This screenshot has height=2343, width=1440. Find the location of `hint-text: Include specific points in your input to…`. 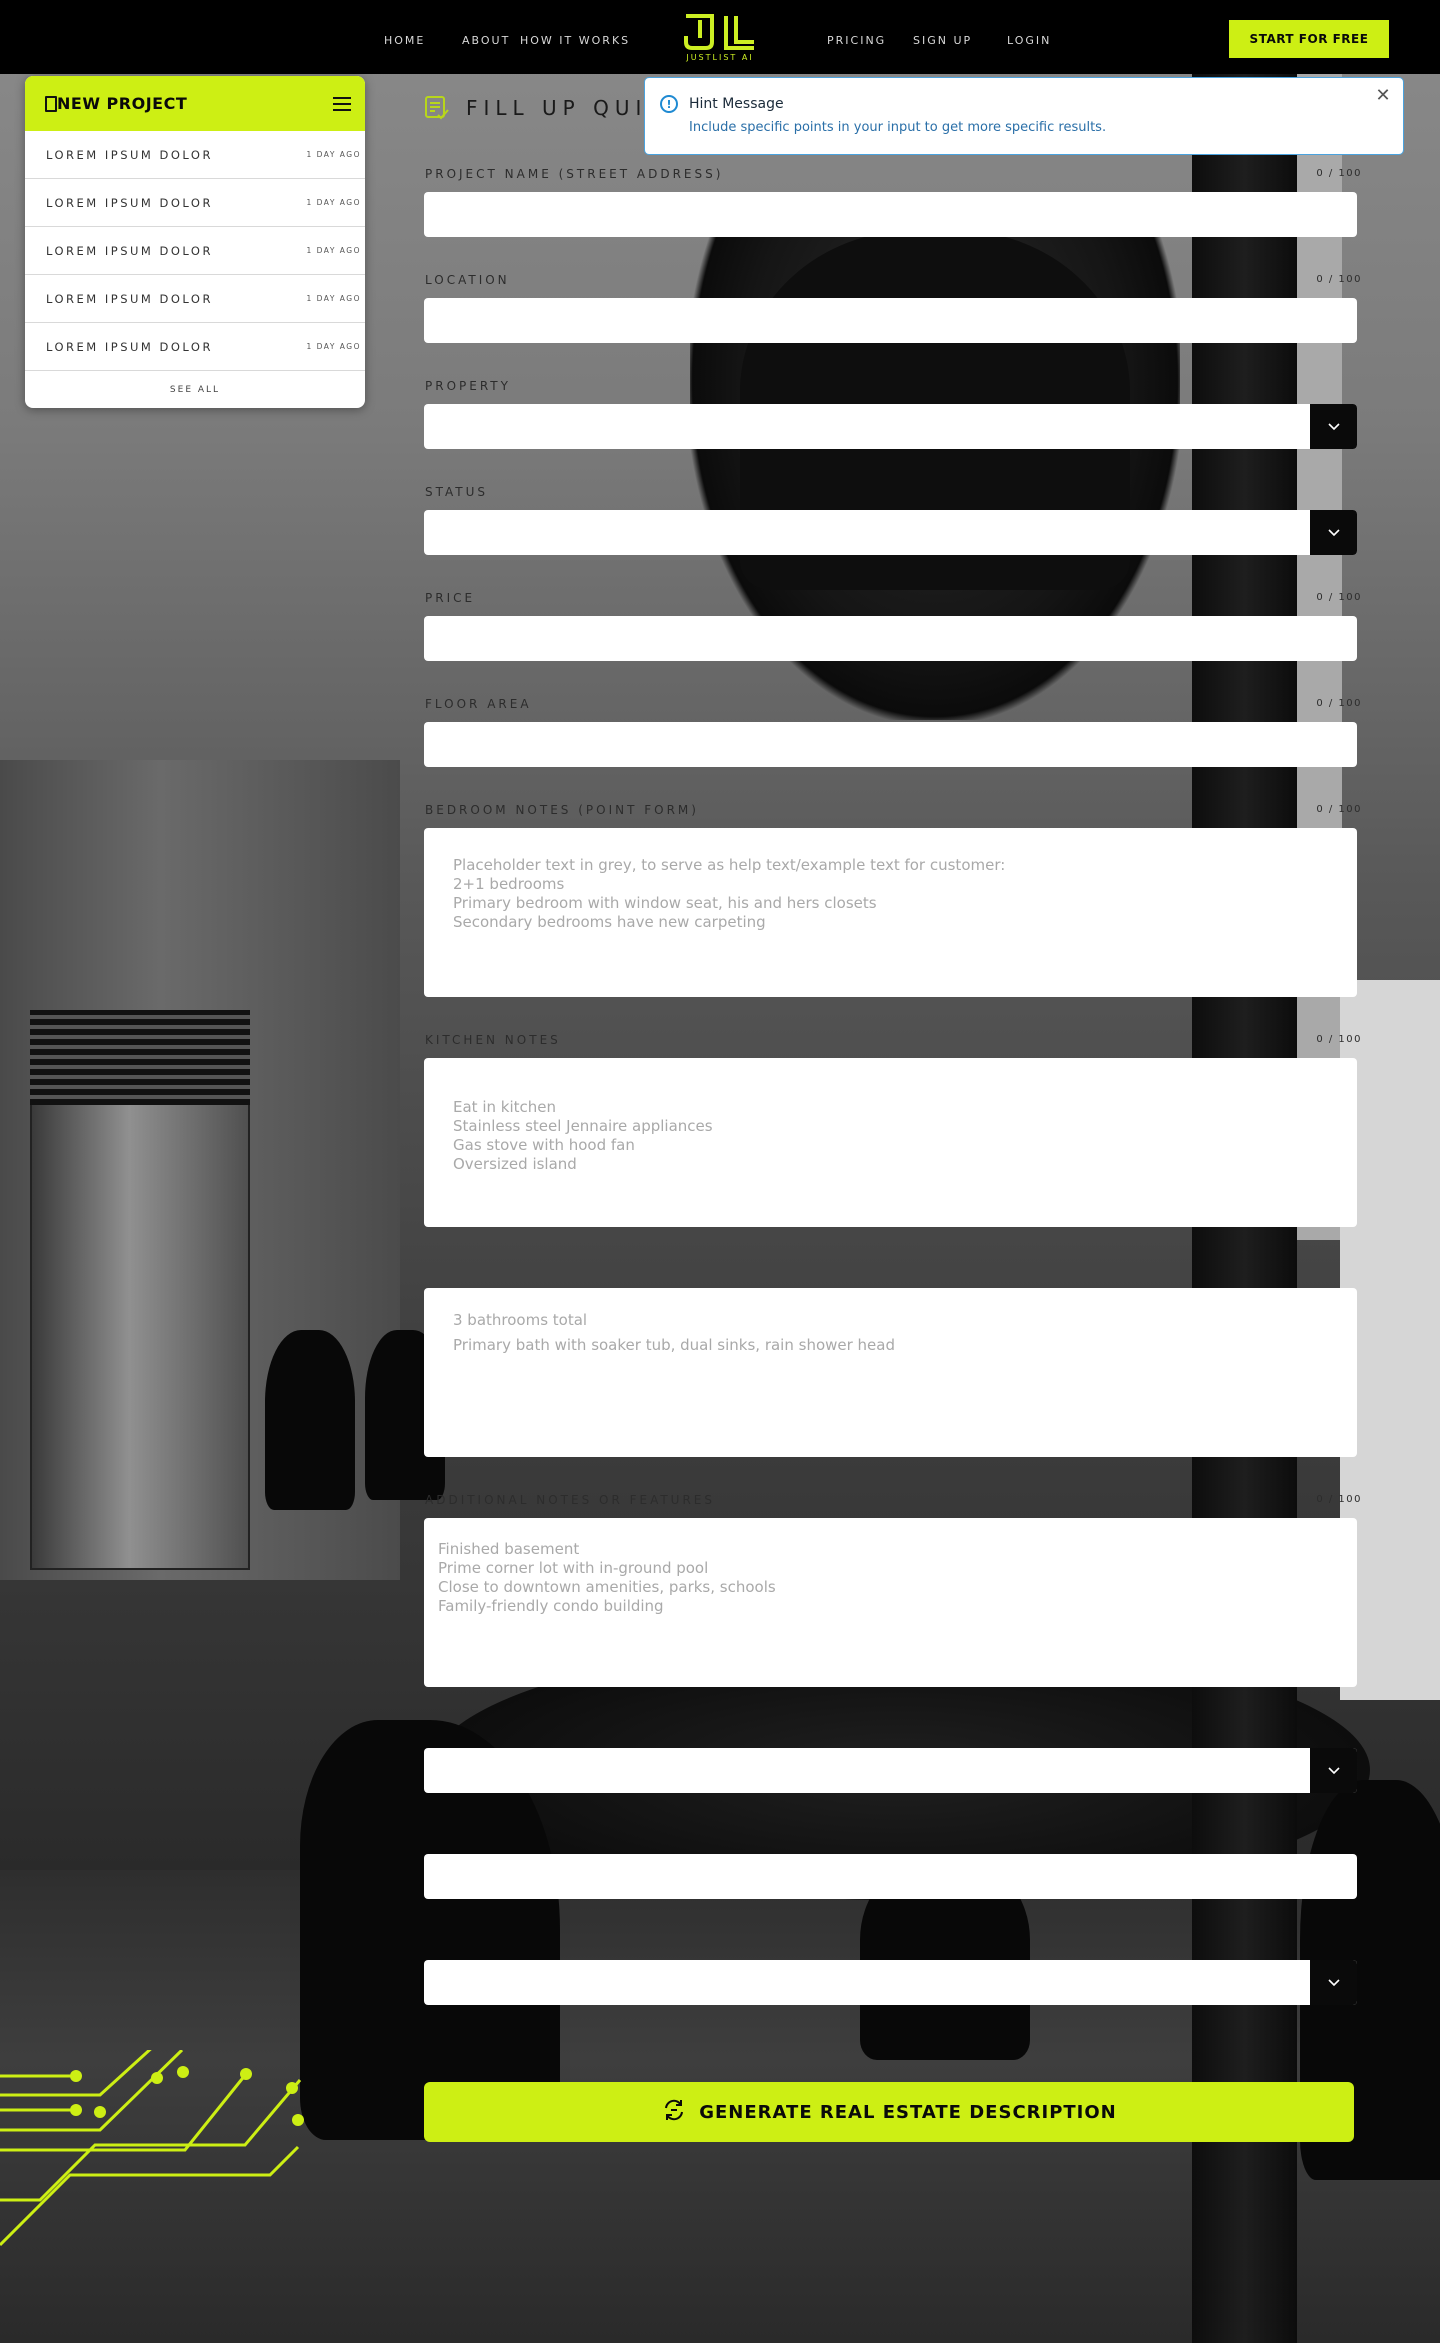

hint-text: Include specific points in your input to… is located at coordinates (898, 127).